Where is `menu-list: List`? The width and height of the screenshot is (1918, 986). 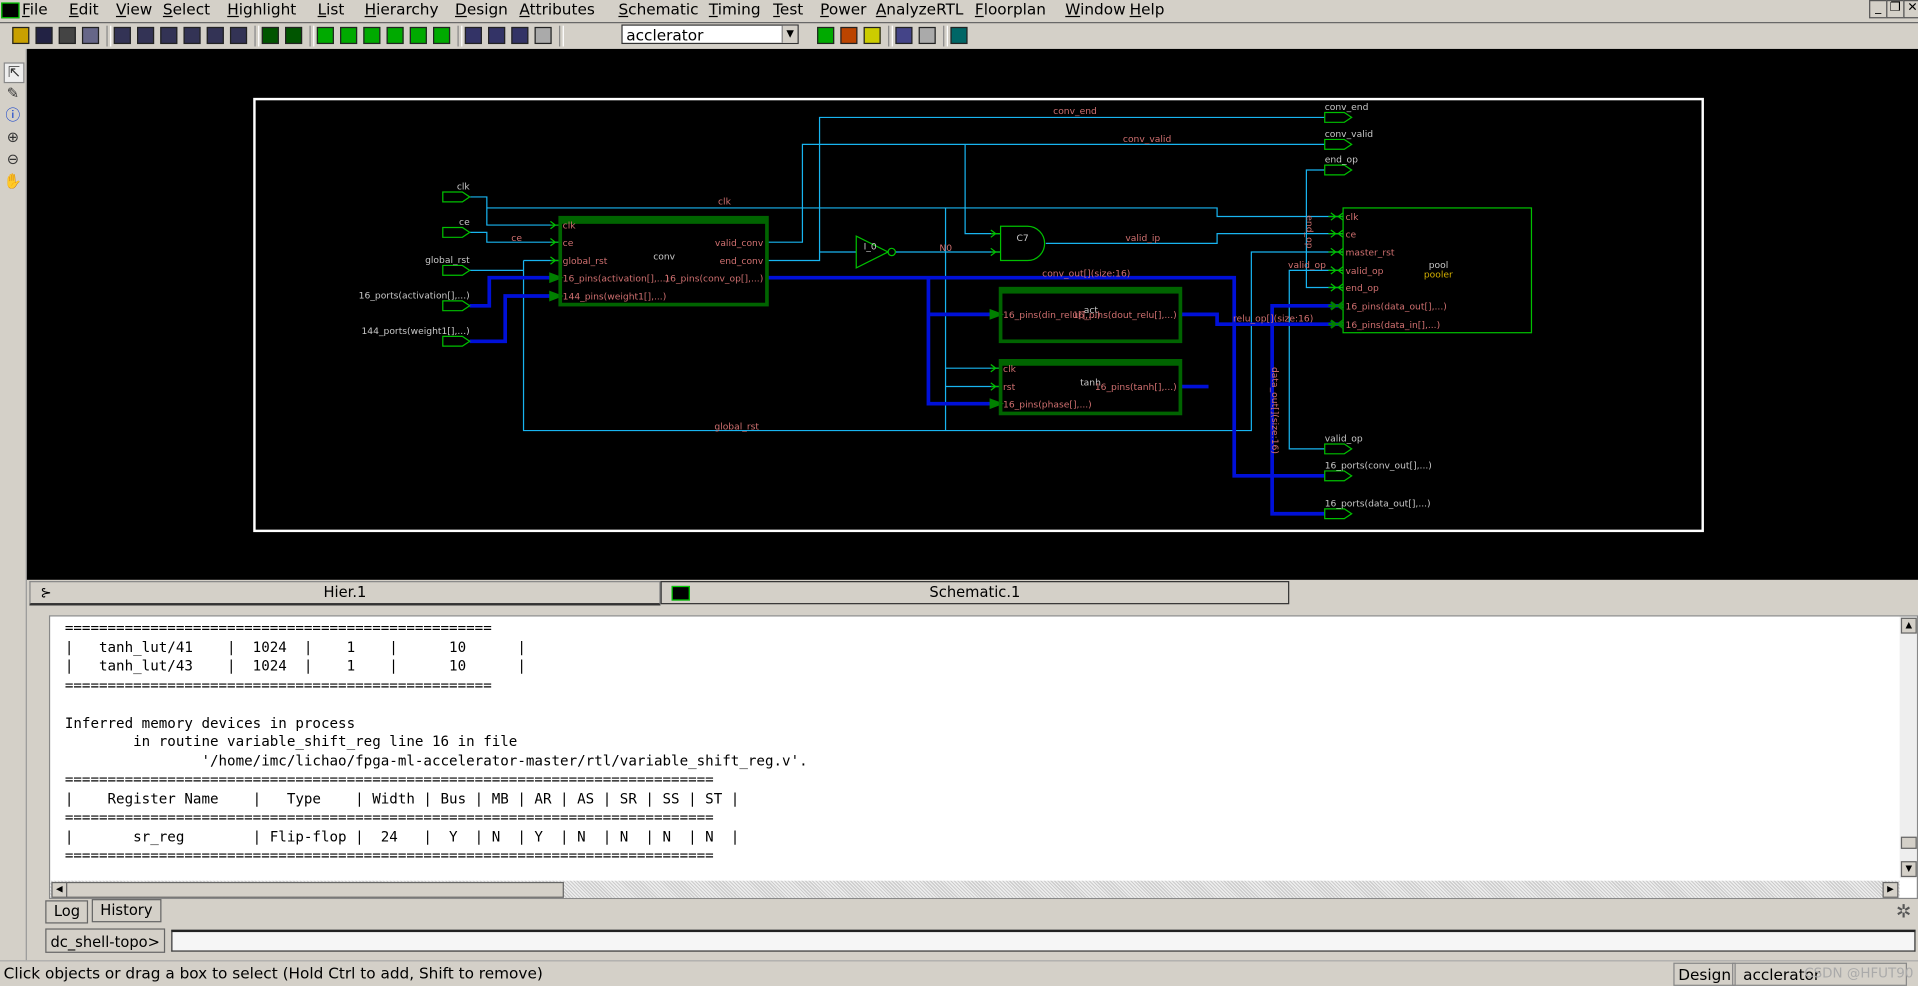 menu-list: List is located at coordinates (331, 10).